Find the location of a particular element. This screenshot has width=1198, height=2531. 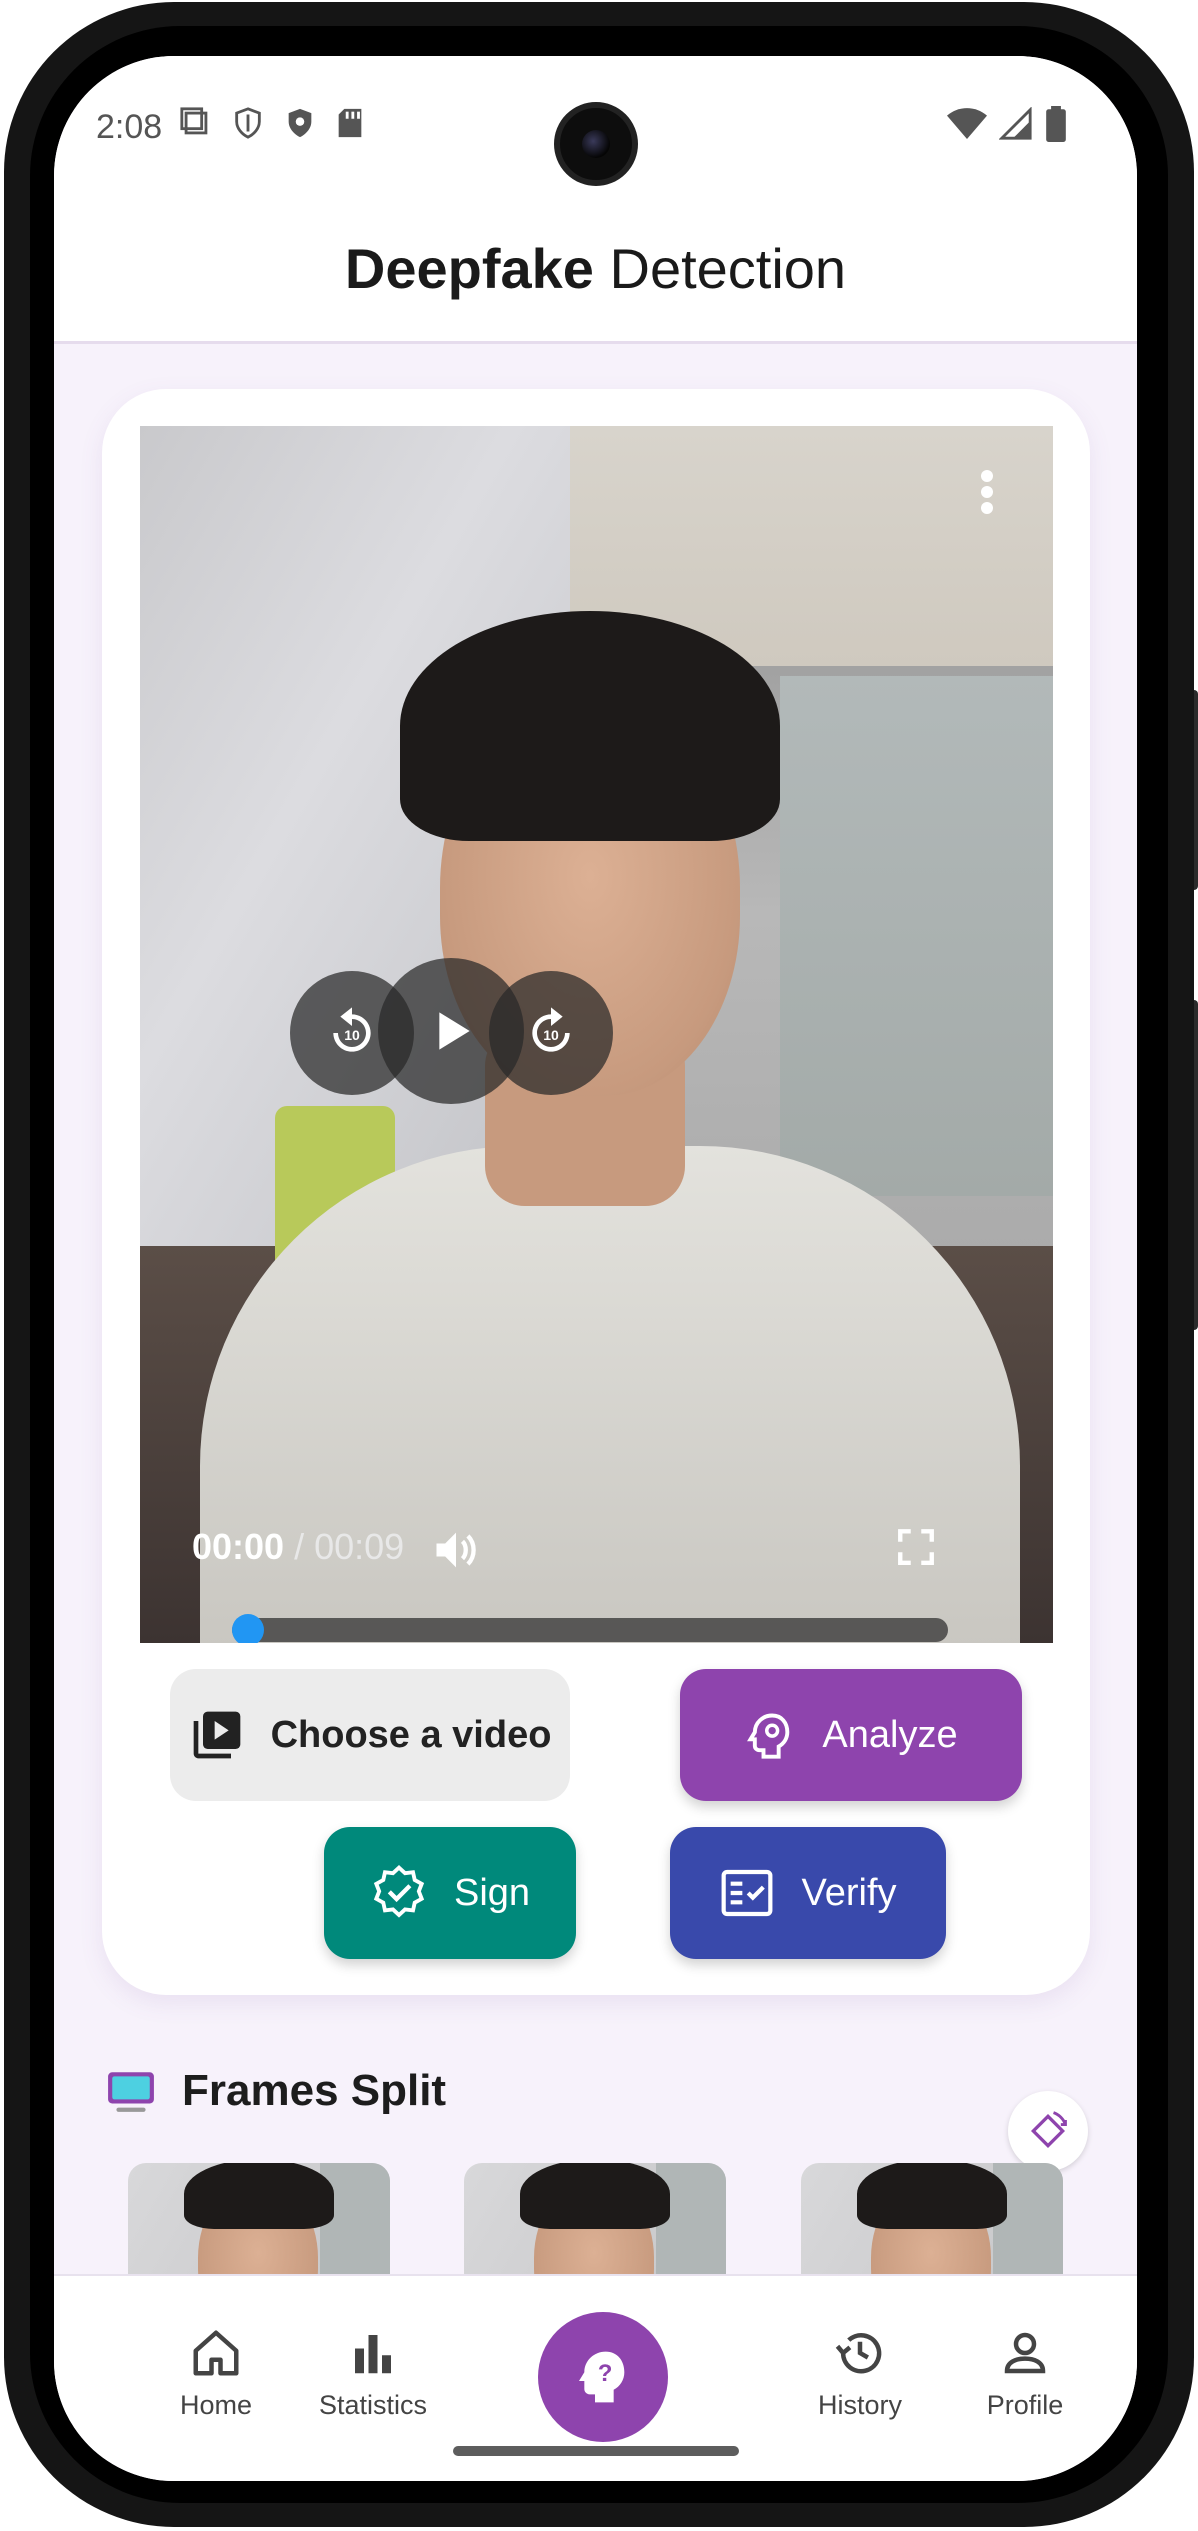

video-frame-hair is located at coordinates (590, 726).